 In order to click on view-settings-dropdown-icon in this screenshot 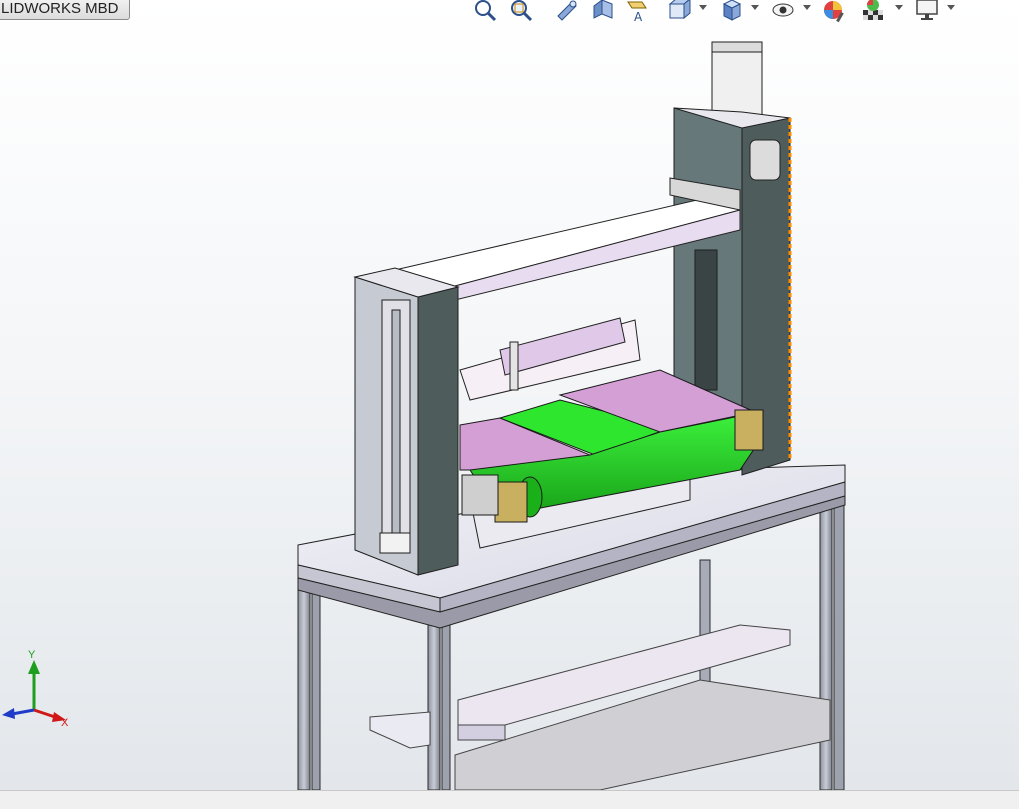, I will do `click(951, 7)`.